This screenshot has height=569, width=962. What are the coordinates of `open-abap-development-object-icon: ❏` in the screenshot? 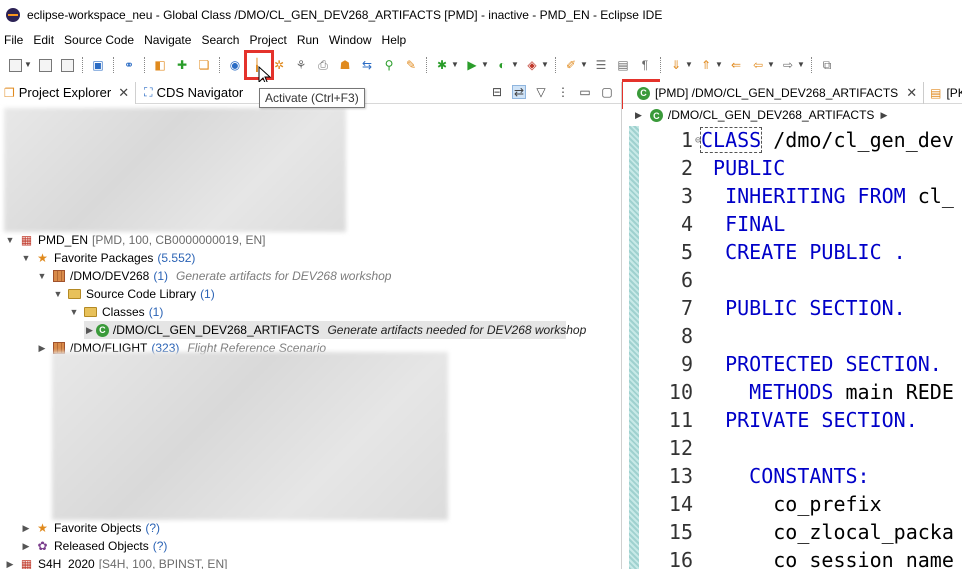 It's located at (204, 65).